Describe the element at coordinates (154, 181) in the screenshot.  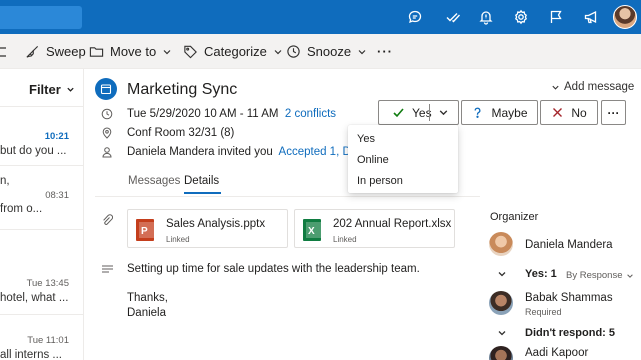
I see `tab-messages: Messages` at that location.